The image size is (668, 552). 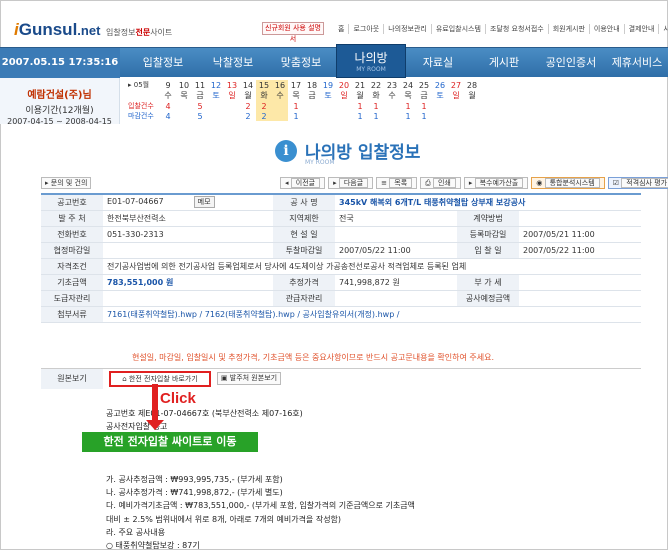 I want to click on close-count: 2, so click(x=248, y=116).